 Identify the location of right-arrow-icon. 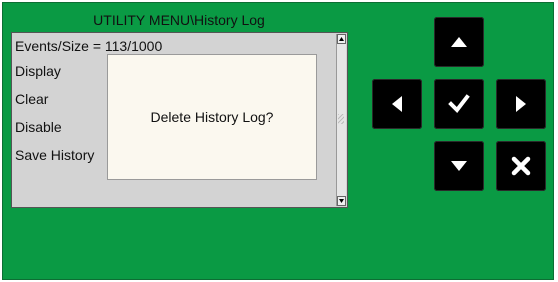
(521, 104).